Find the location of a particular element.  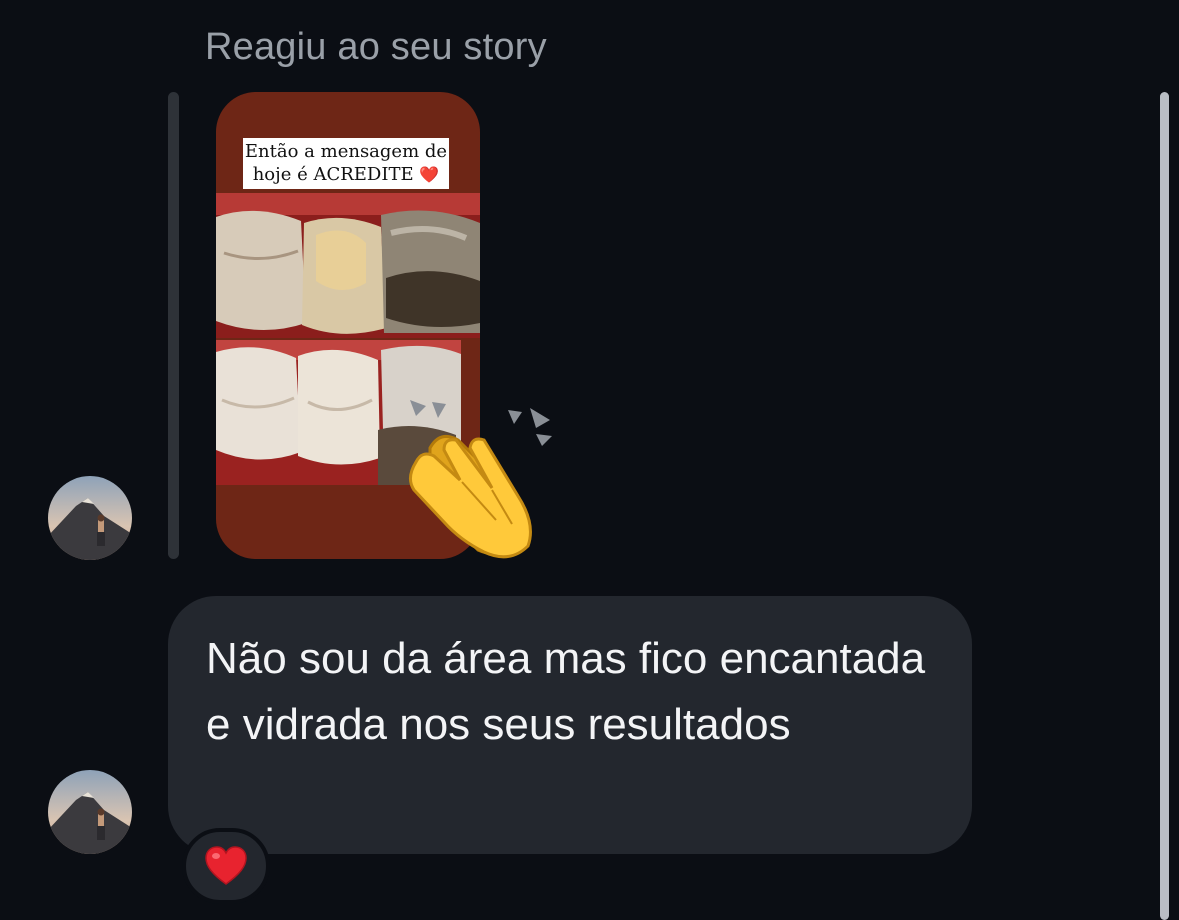

clapping-hands-icon is located at coordinates (480, 480).